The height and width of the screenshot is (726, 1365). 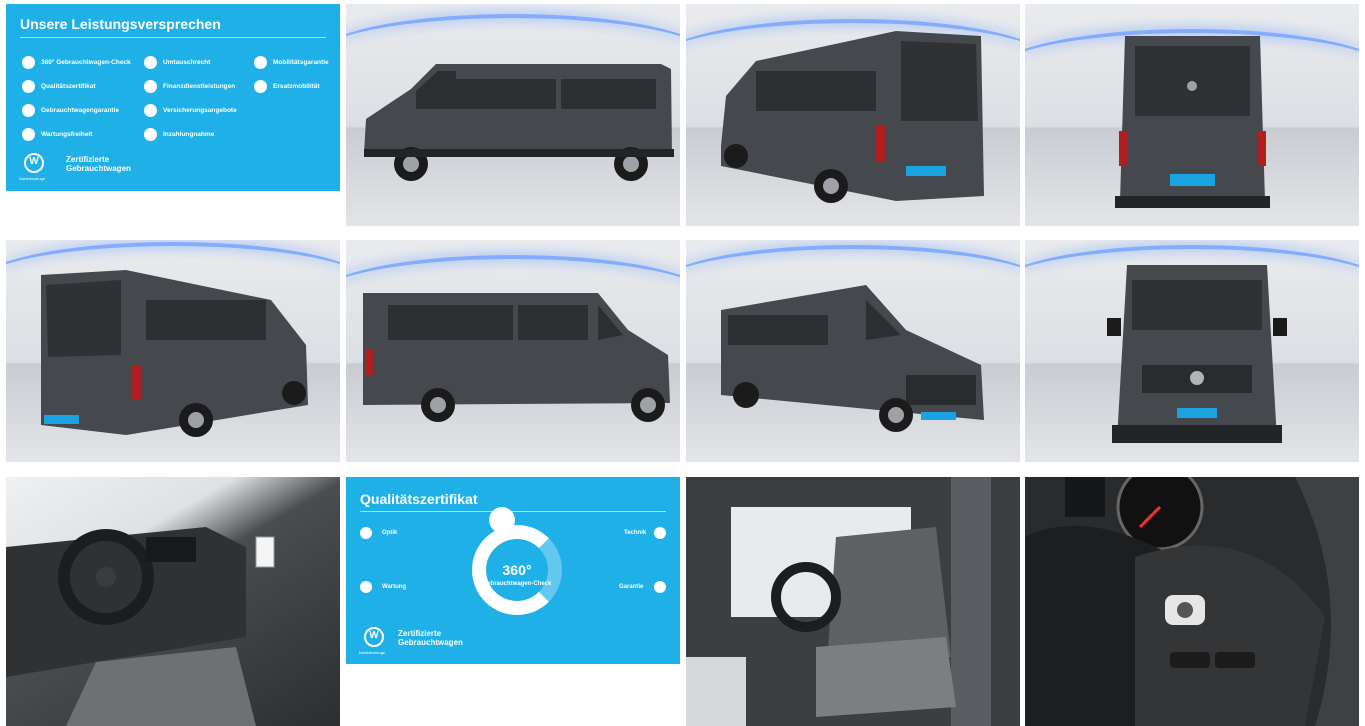 I want to click on section-garantie: Garantie, so click(x=631, y=587).